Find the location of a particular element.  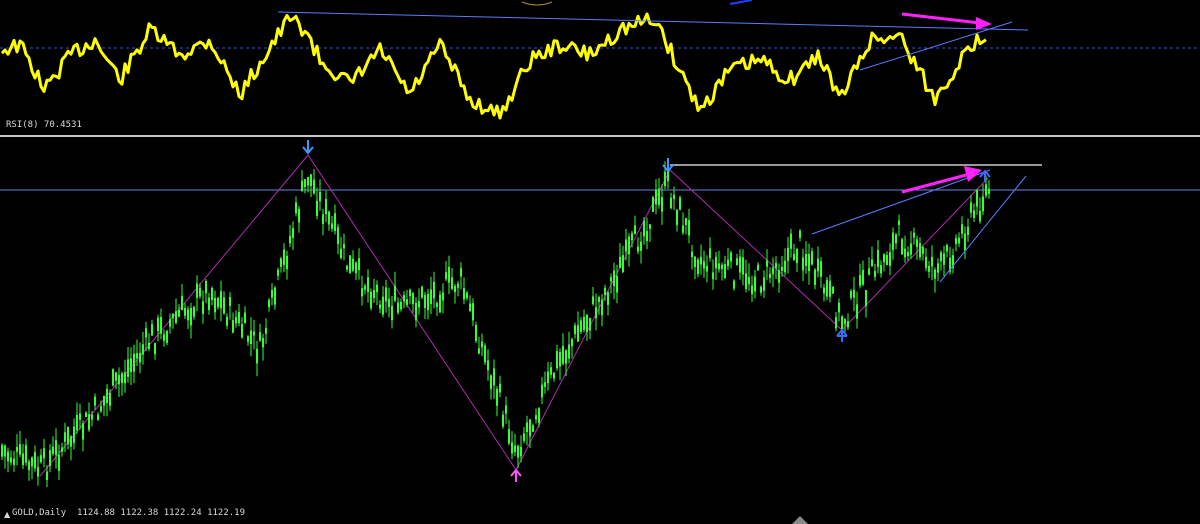

rsi-divergence-arrowhead is located at coordinates (984, 23).